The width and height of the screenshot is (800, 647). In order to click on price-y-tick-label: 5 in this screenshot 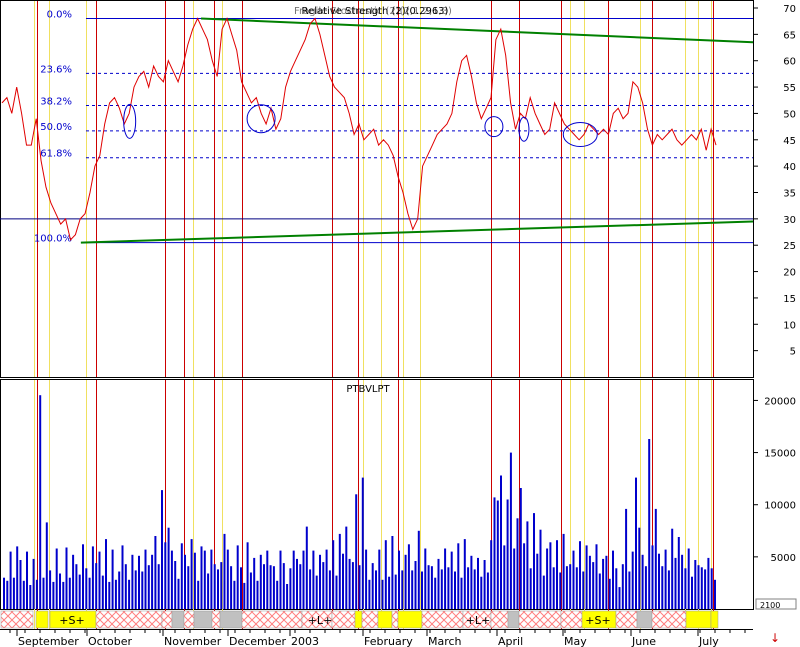, I will do `click(793, 352)`.